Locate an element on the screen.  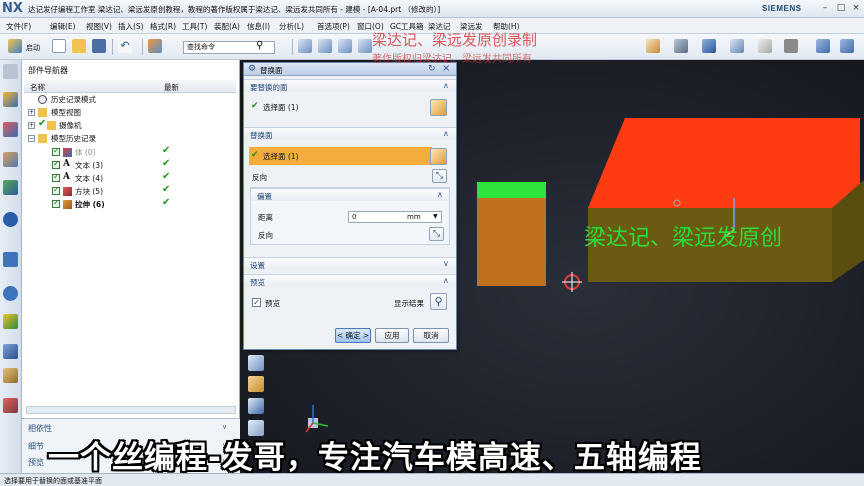
rotate-view-icon is located at coordinates (681, 46).